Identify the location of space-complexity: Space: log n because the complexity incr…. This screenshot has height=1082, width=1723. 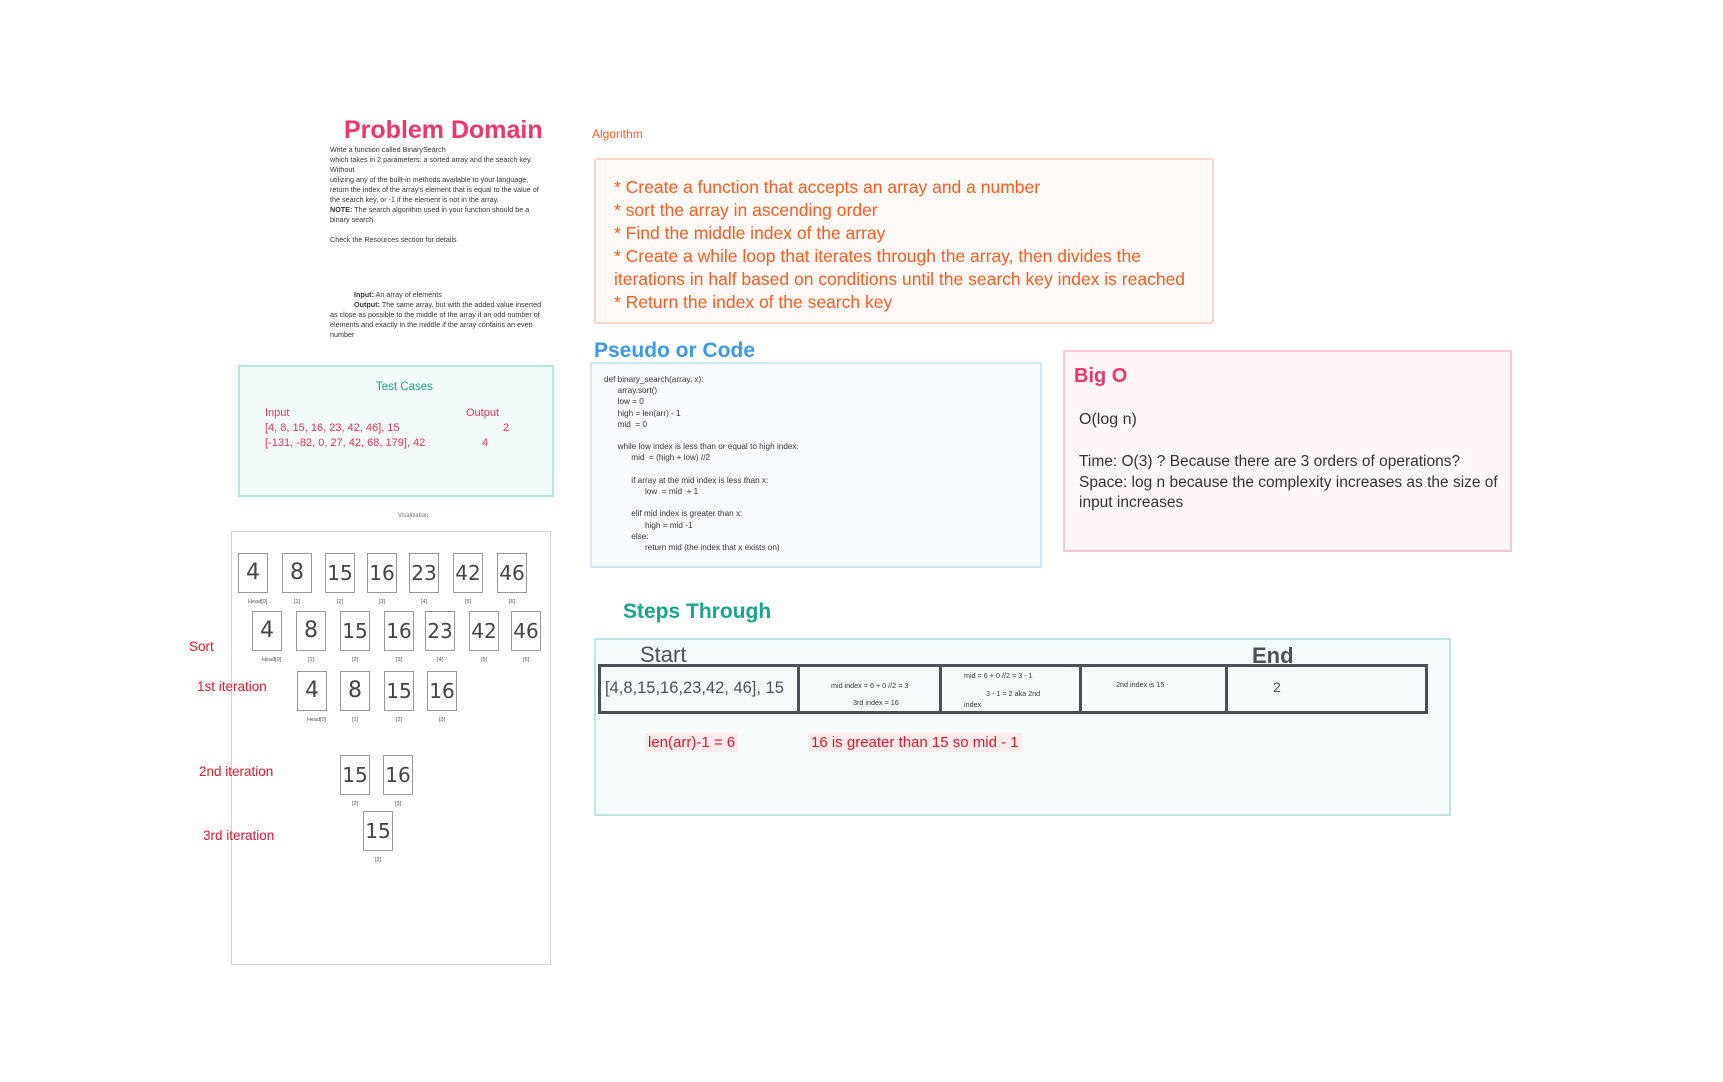
(1288, 482).